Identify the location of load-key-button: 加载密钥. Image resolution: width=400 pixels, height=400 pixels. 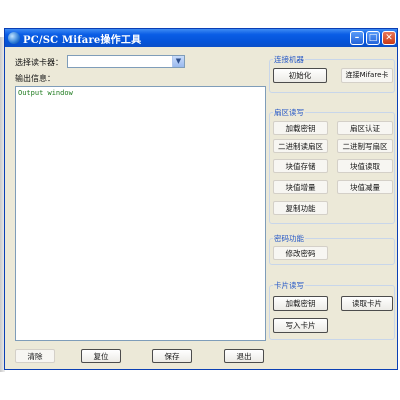
(300, 128).